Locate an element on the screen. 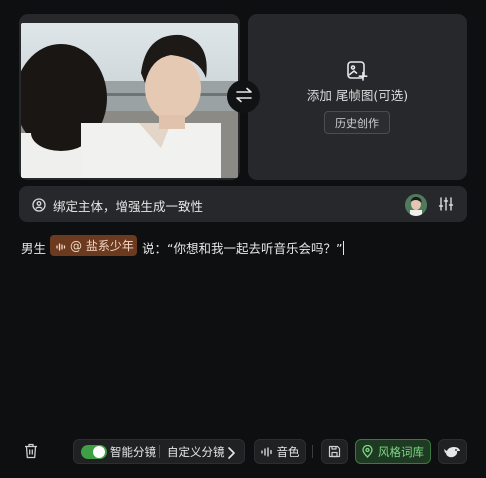  chevron-right-icon is located at coordinates (231, 452).